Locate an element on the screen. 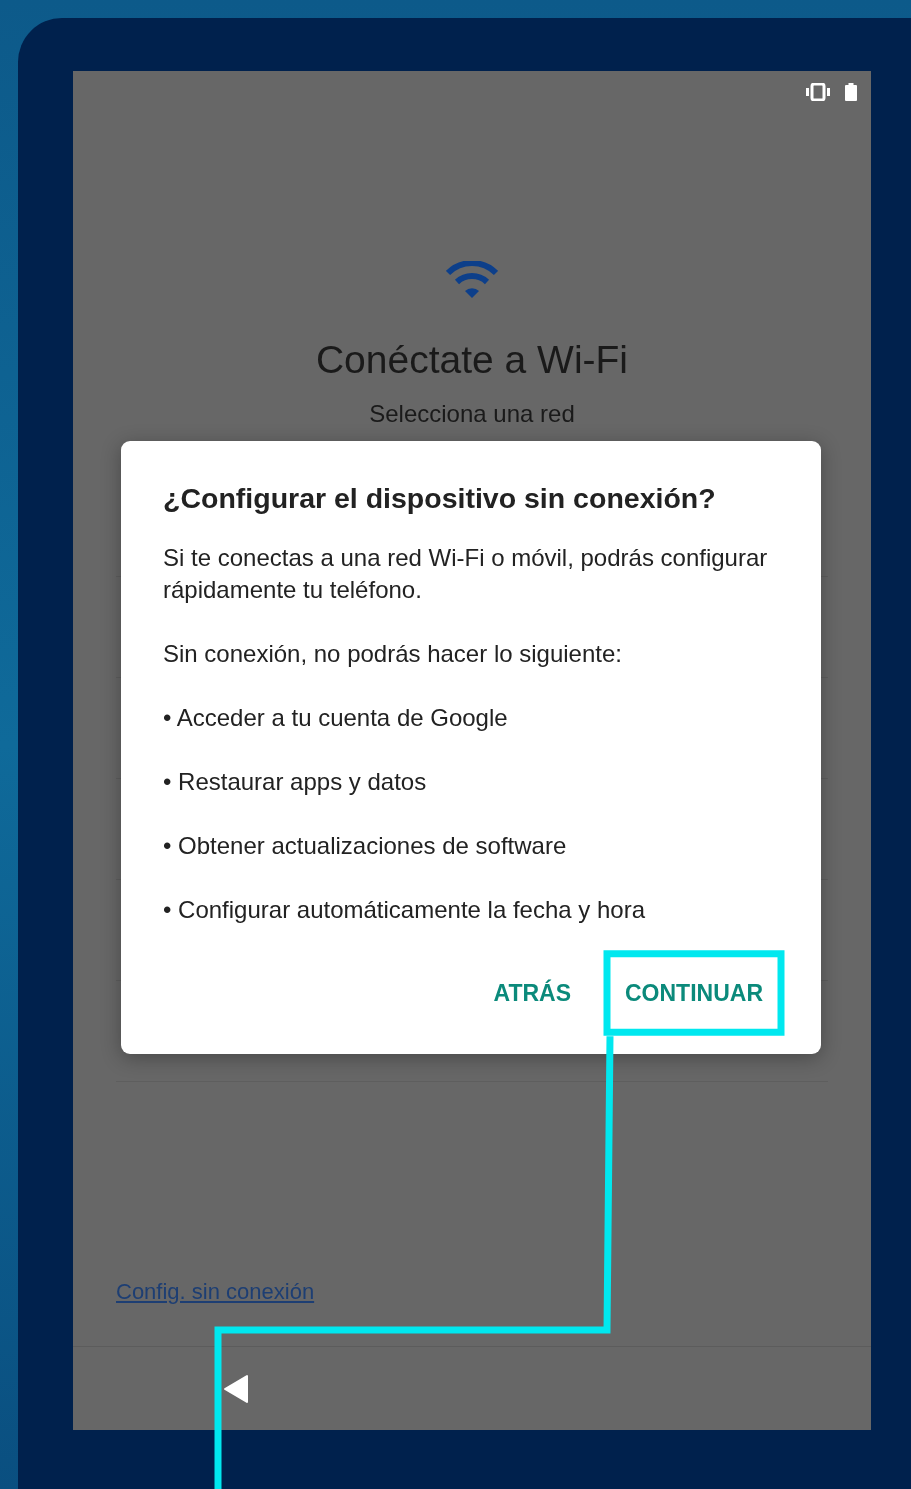 The width and height of the screenshot is (911, 1489). back-button: ATRÁS is located at coordinates (532, 993).